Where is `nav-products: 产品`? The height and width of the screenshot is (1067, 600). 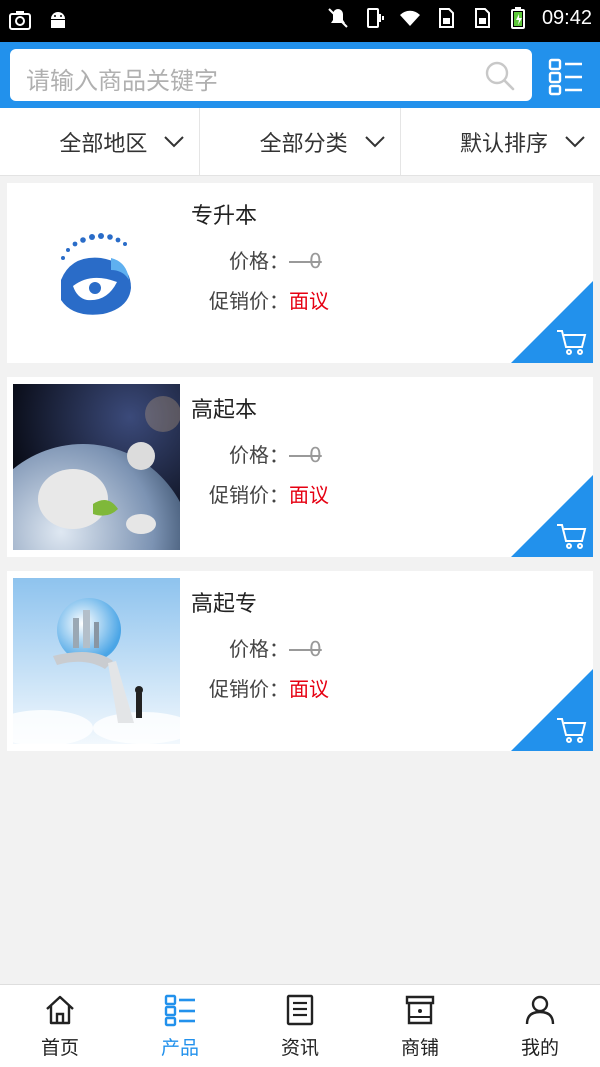 nav-products: 产品 is located at coordinates (180, 1026).